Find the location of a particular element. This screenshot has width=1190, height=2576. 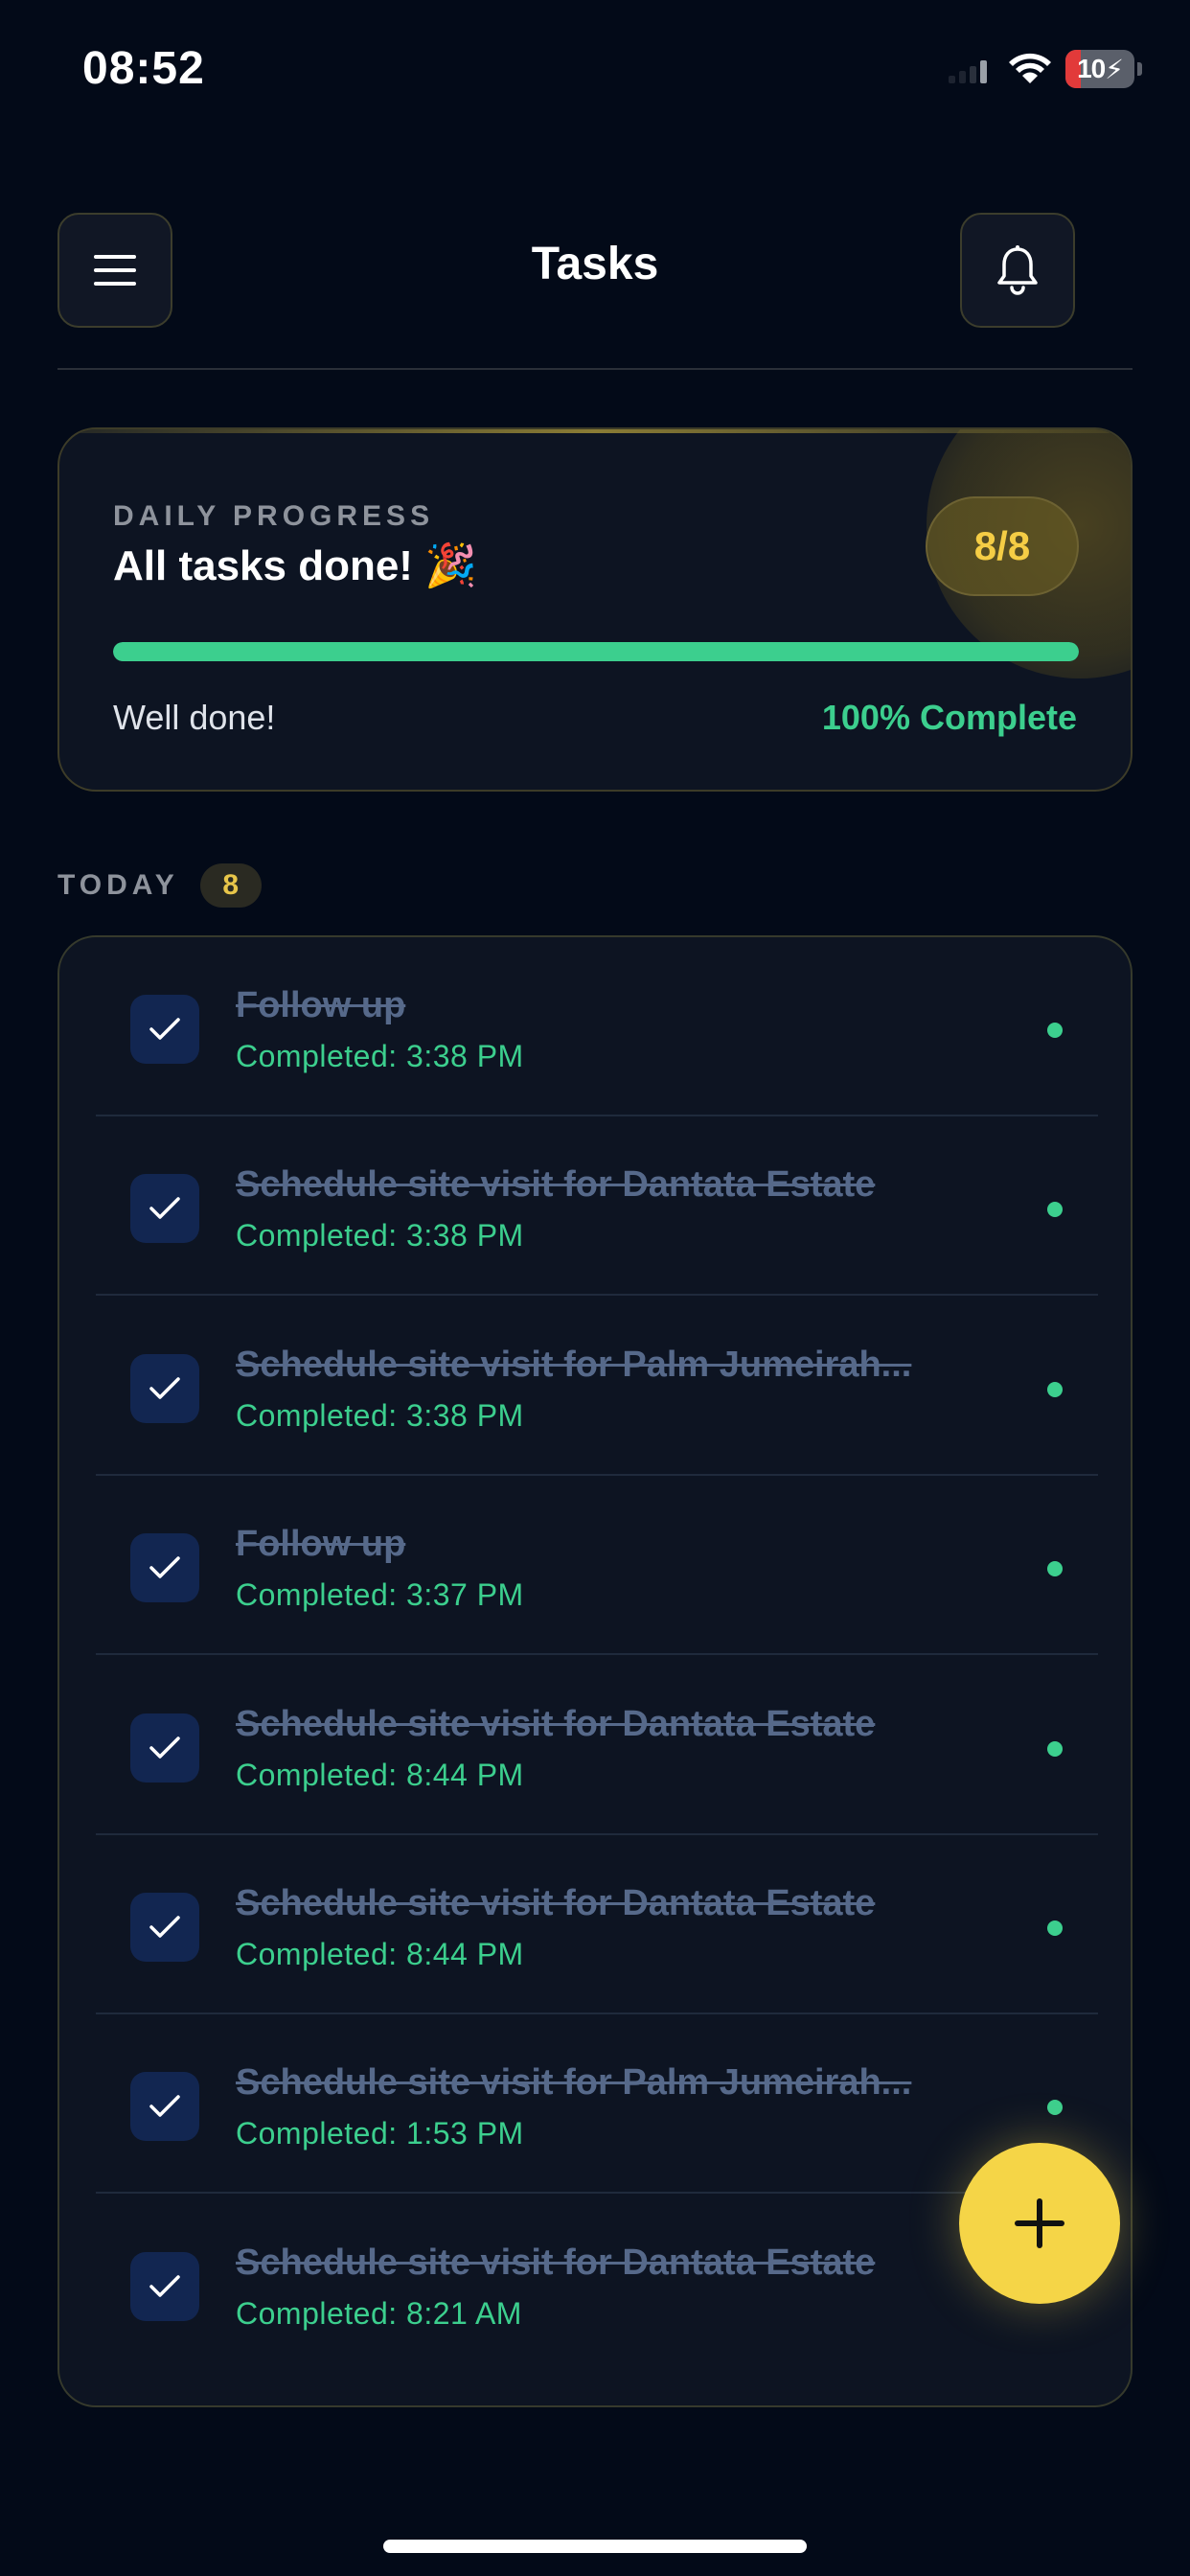

notifications-button is located at coordinates (1017, 270).